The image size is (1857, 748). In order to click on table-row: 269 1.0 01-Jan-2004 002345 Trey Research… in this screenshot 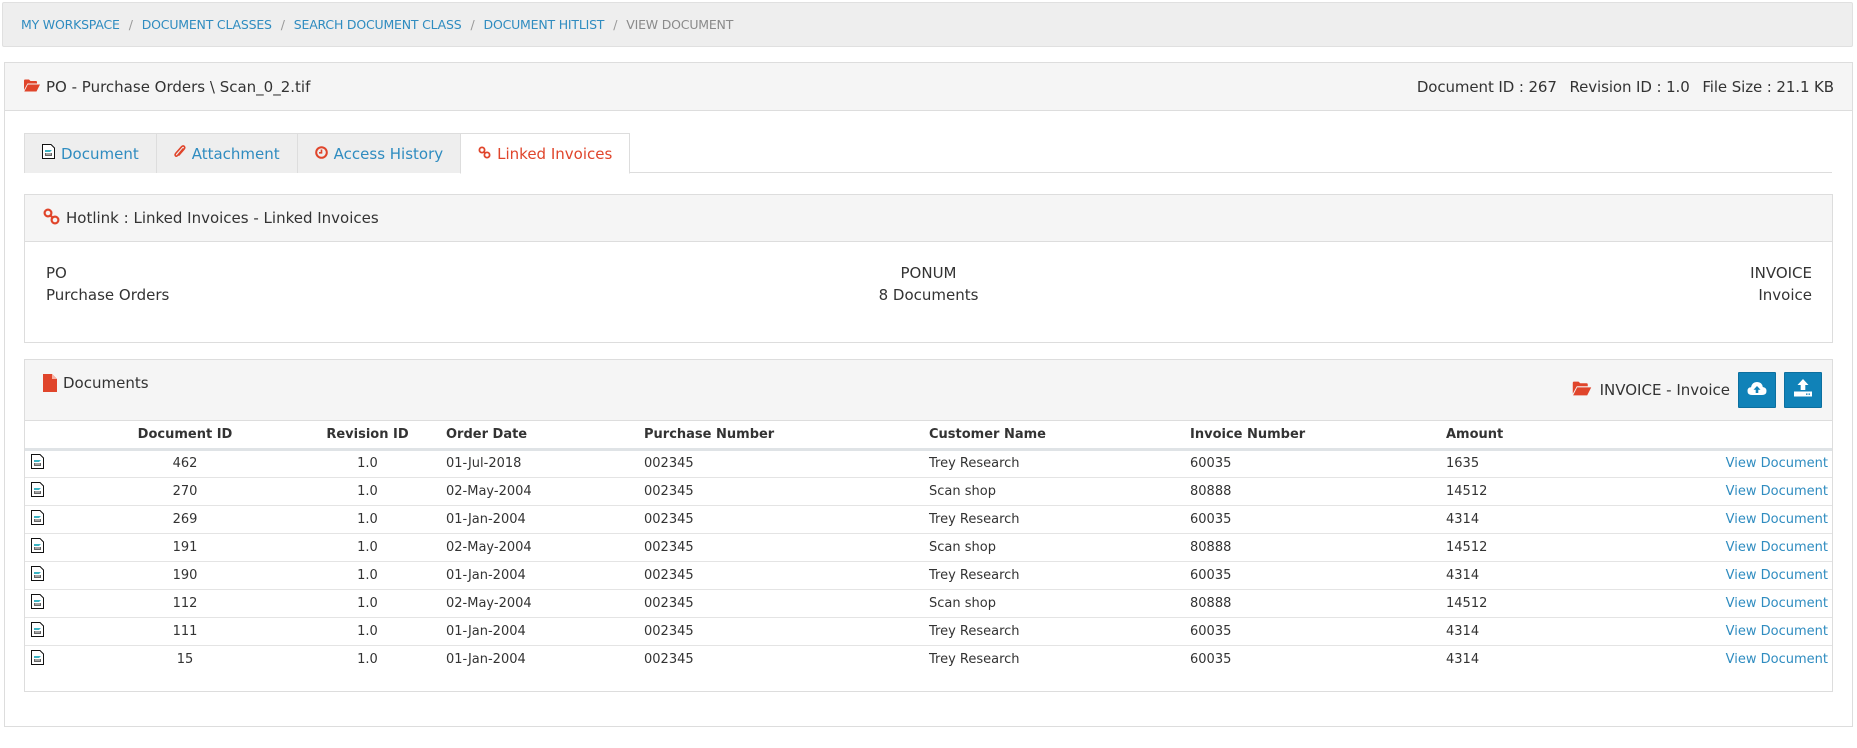, I will do `click(928, 519)`.